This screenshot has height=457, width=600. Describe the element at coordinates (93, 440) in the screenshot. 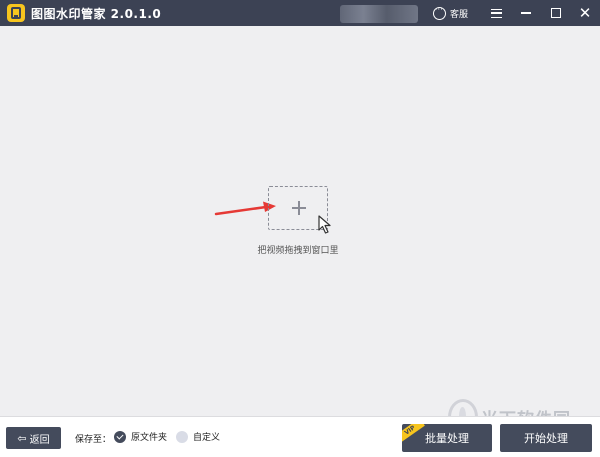

I see `save-to-label: 保存至：` at that location.